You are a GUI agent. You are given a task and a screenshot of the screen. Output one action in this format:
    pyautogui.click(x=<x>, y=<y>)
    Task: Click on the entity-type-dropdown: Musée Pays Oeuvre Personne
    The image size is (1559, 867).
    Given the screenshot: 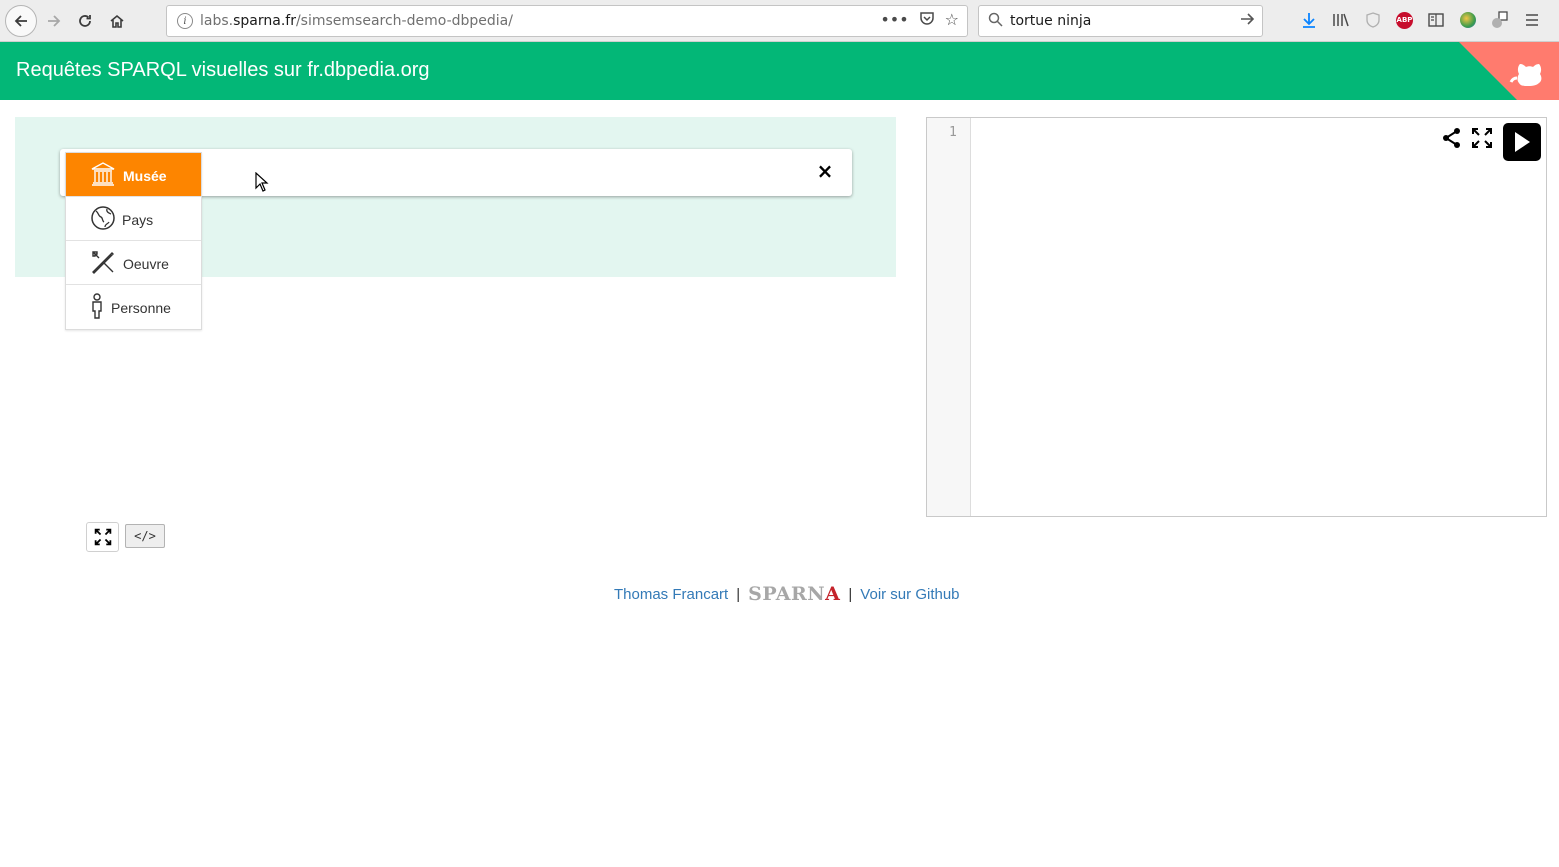 What is the action you would take?
    pyautogui.click(x=133, y=241)
    